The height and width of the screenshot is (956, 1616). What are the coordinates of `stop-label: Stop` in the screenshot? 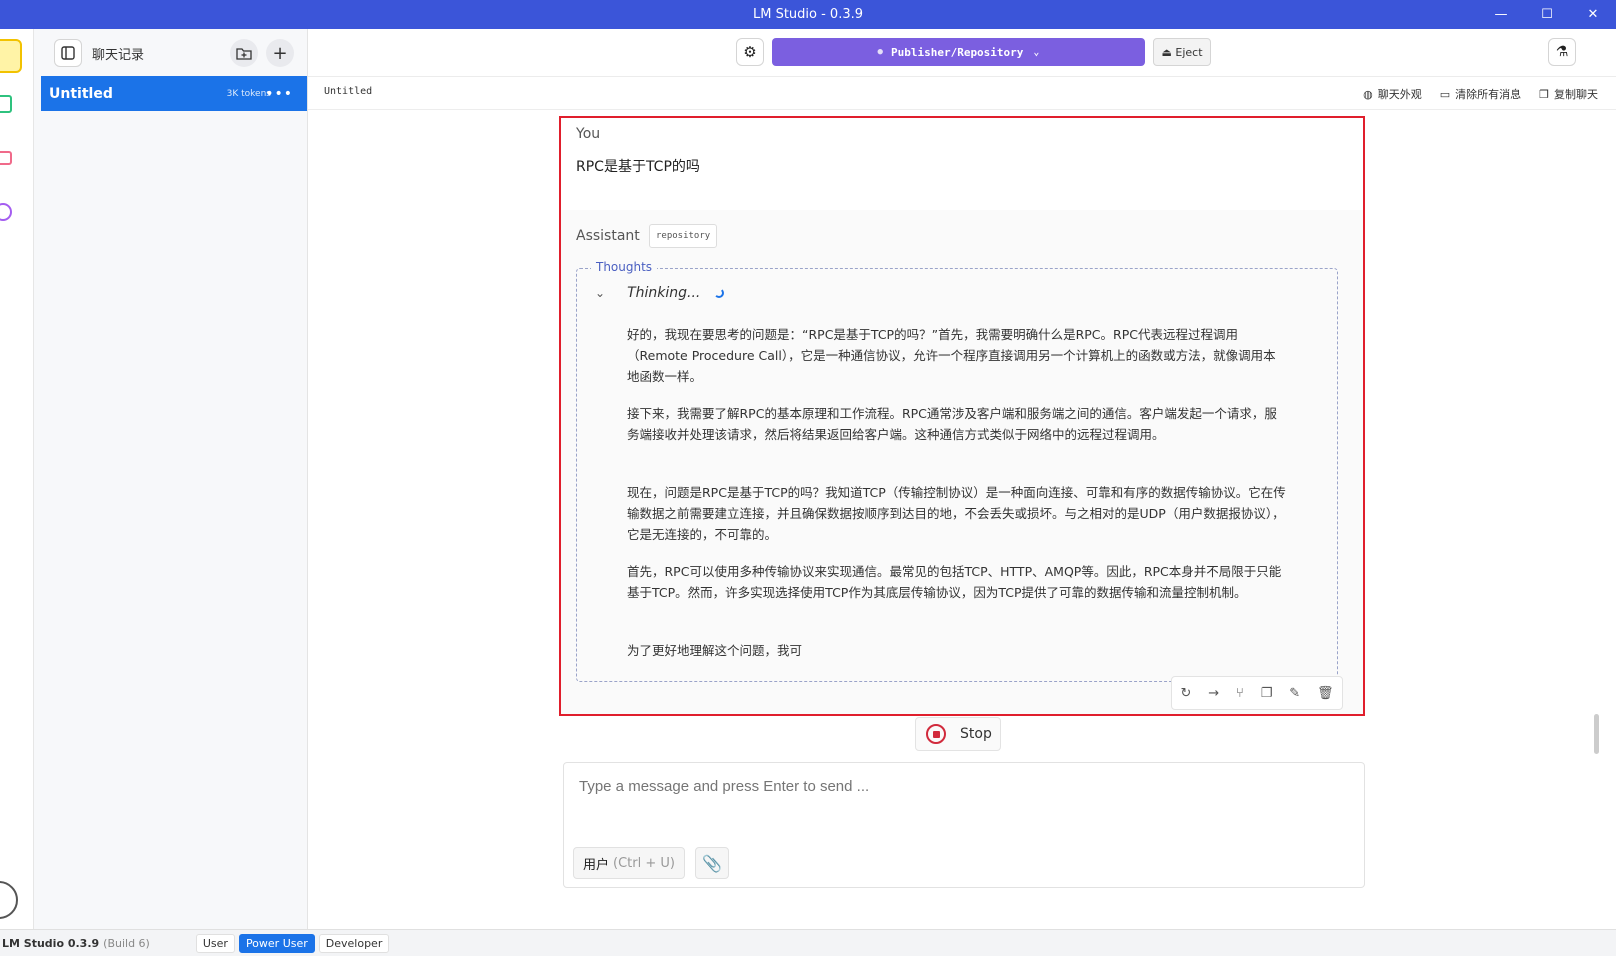 It's located at (976, 734).